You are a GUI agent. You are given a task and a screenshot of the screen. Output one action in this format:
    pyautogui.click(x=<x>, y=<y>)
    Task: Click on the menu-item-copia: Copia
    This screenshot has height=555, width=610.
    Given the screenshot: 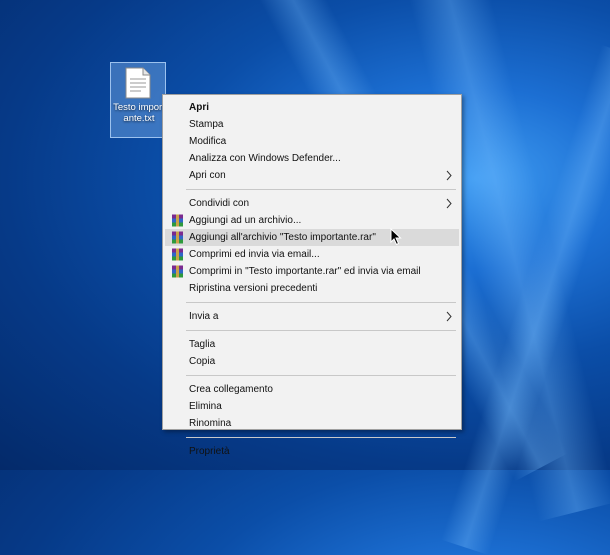 What is the action you would take?
    pyautogui.click(x=312, y=361)
    